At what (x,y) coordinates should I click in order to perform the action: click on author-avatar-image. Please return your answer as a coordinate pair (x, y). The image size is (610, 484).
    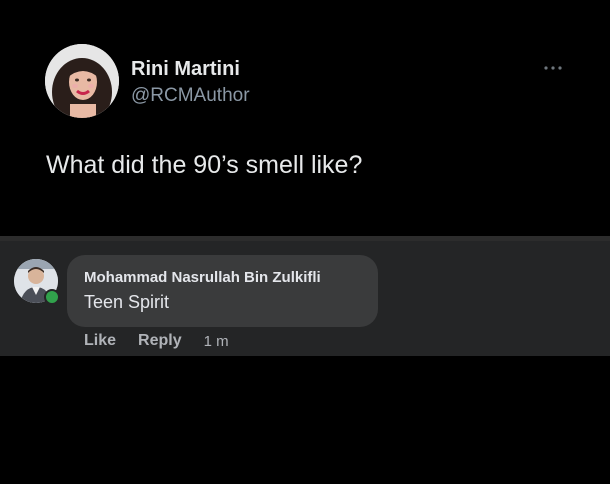
    Looking at the image, I should click on (82, 81).